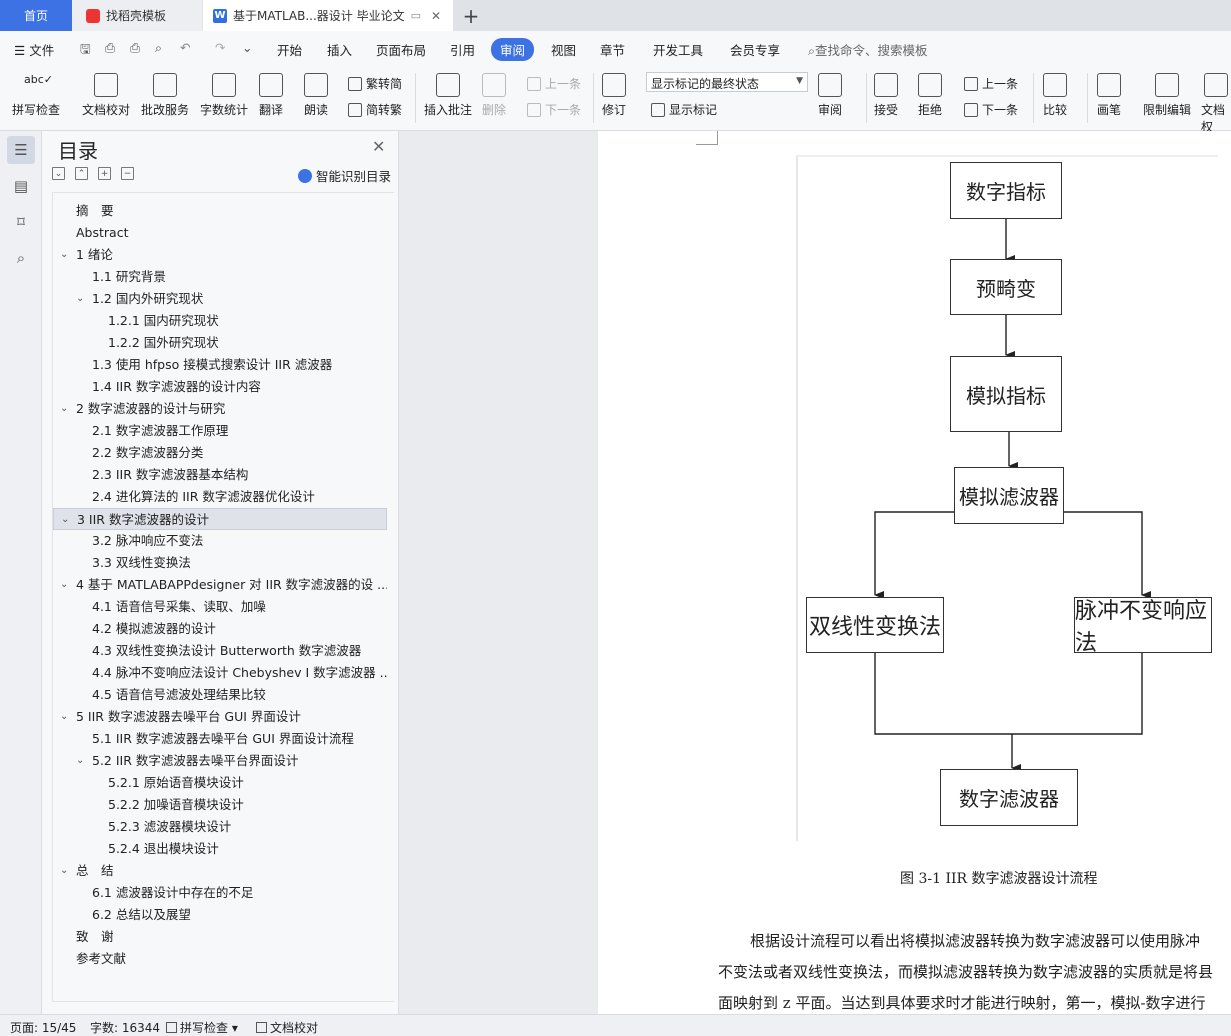 The image size is (1231, 1036). What do you see at coordinates (36, 15) in the screenshot?
I see `tab-home: 首页` at bounding box center [36, 15].